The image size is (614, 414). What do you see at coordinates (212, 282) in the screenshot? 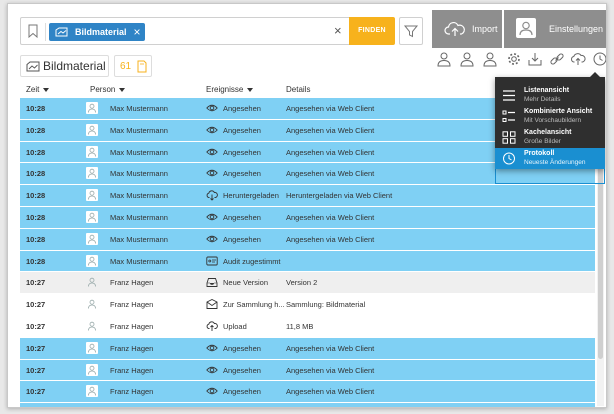
I see `inbox-icon` at bounding box center [212, 282].